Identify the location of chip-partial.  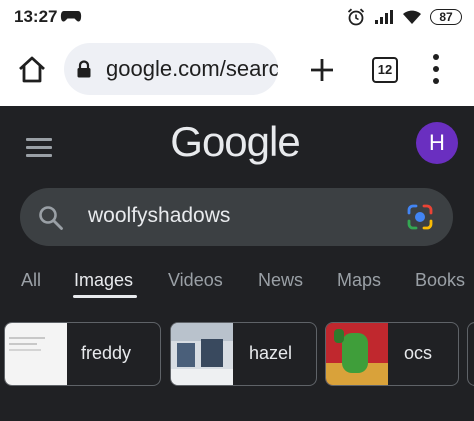
(470, 354).